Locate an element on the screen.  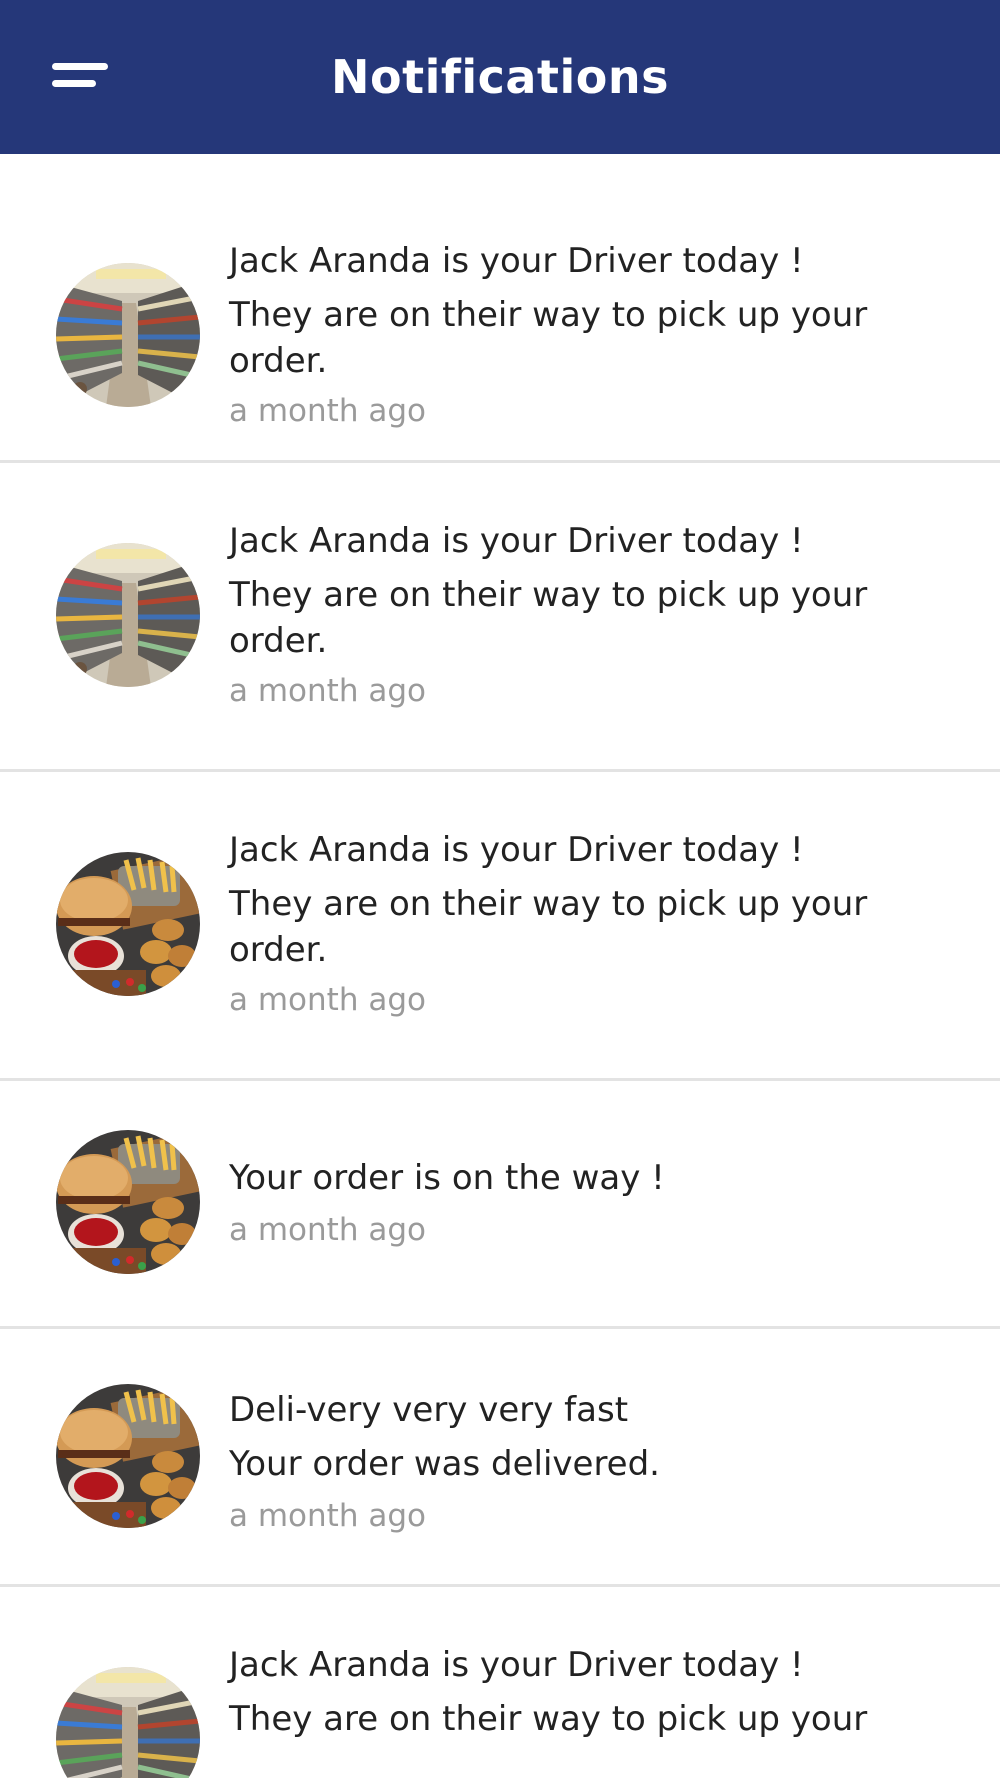
notification-line: Your order was delivered. is located at coordinates (444, 1464).